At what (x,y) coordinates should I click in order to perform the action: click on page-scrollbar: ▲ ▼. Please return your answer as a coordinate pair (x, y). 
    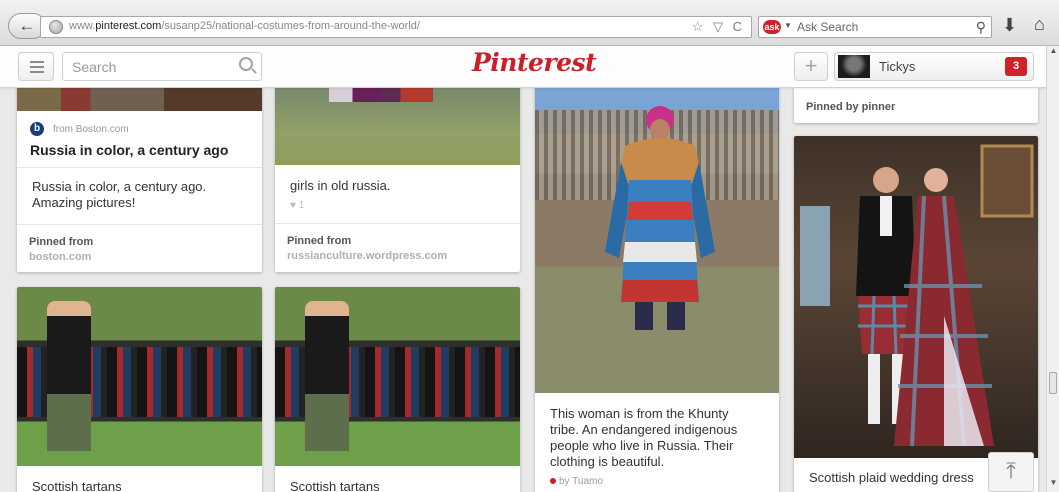
    Looking at the image, I should click on (1052, 269).